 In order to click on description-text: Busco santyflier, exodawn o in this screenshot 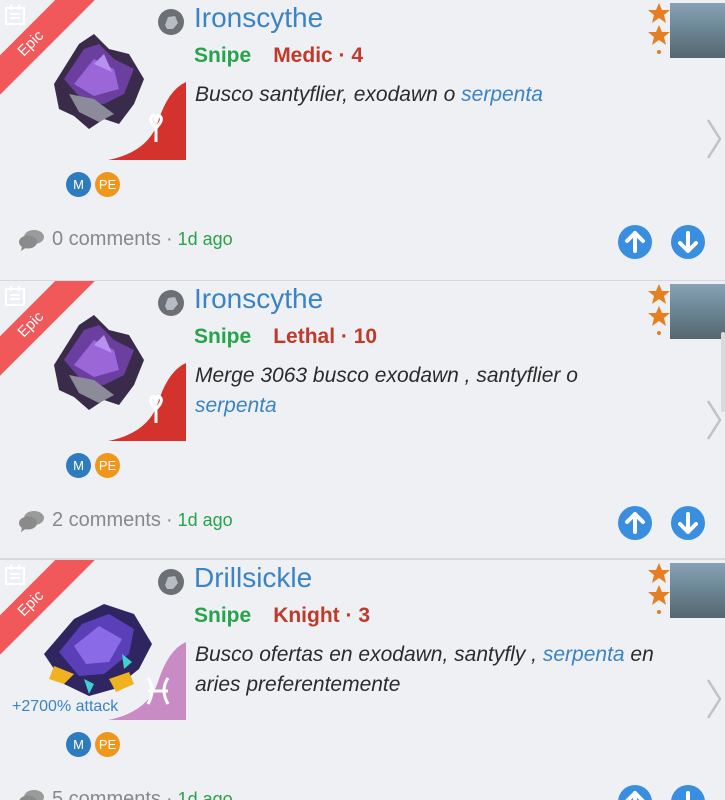, I will do `click(328, 94)`.